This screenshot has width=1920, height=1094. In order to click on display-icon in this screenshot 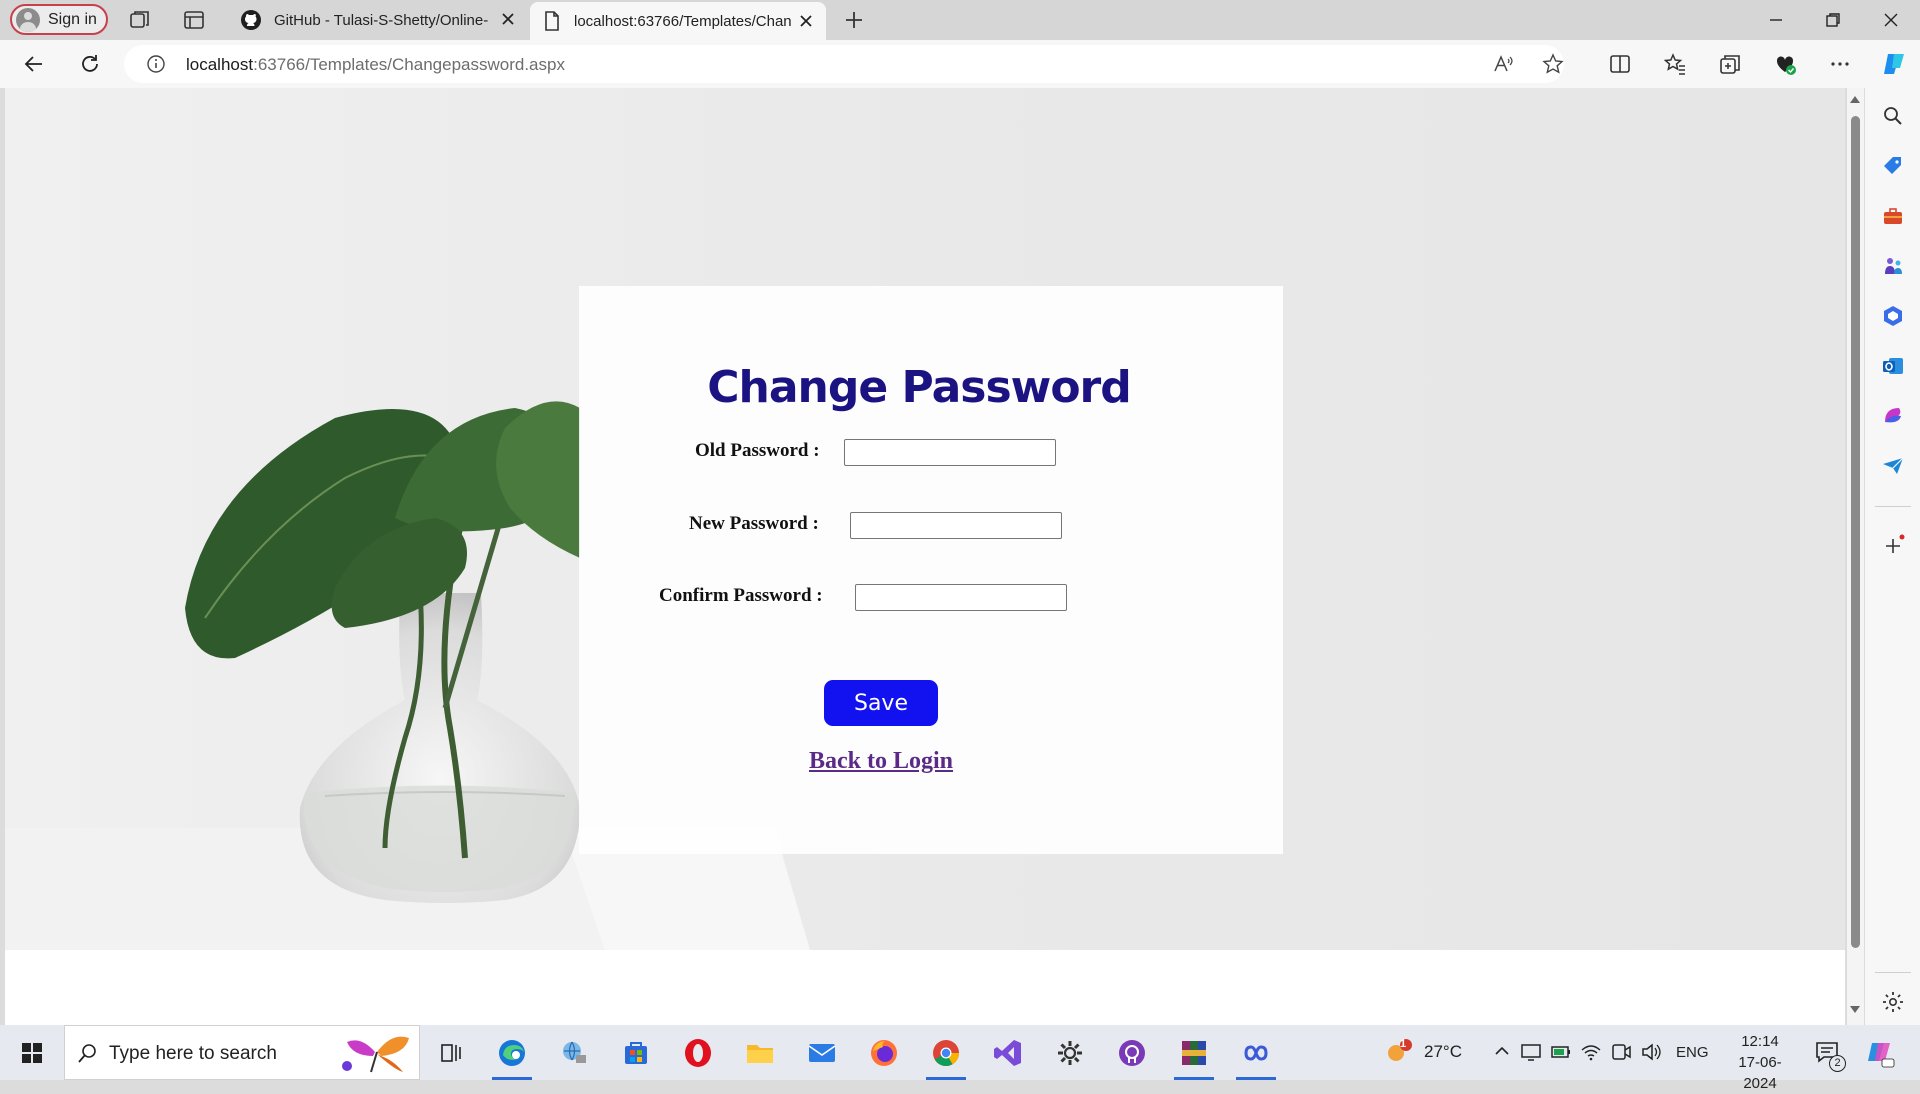, I will do `click(1531, 1052)`.